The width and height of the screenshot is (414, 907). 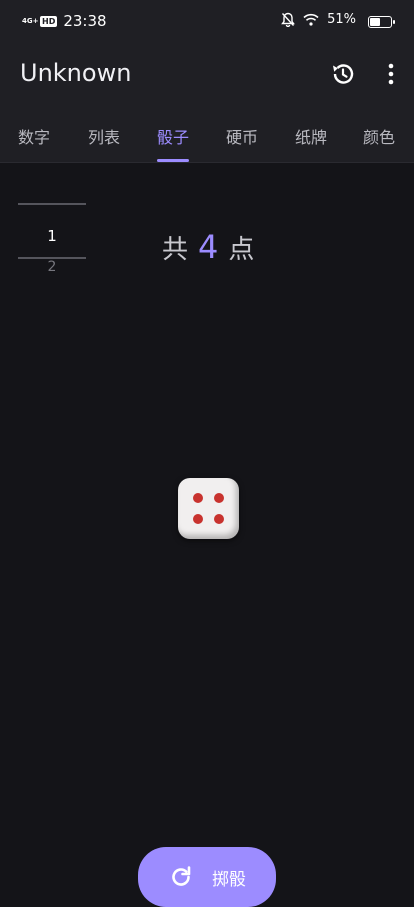 What do you see at coordinates (76, 73) in the screenshot?
I see `app-title: Unknown` at bounding box center [76, 73].